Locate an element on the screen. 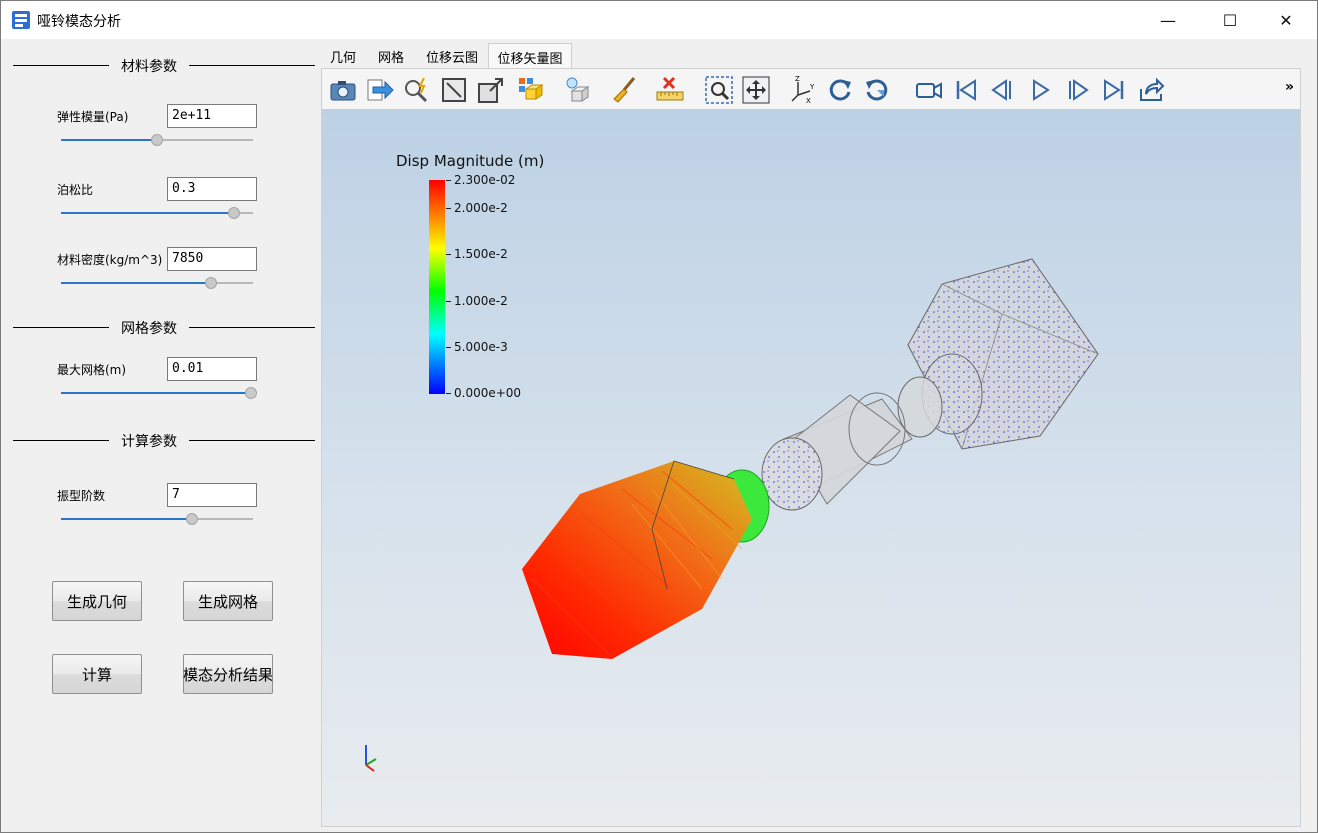  light-bulb-icon is located at coordinates (579, 90).